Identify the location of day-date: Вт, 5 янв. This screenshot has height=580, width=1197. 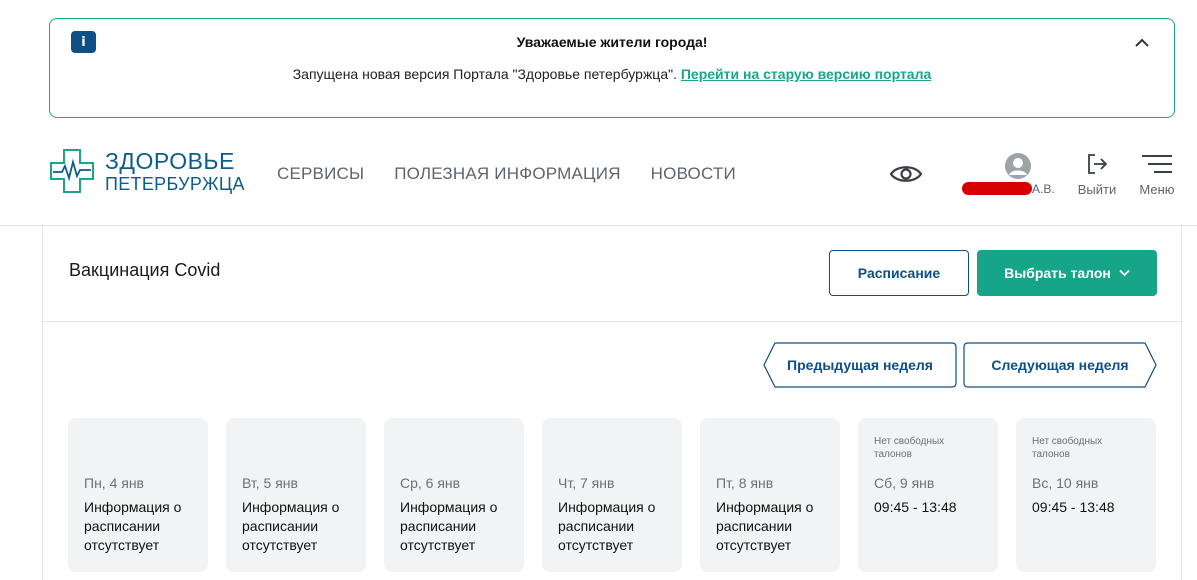
(270, 483).